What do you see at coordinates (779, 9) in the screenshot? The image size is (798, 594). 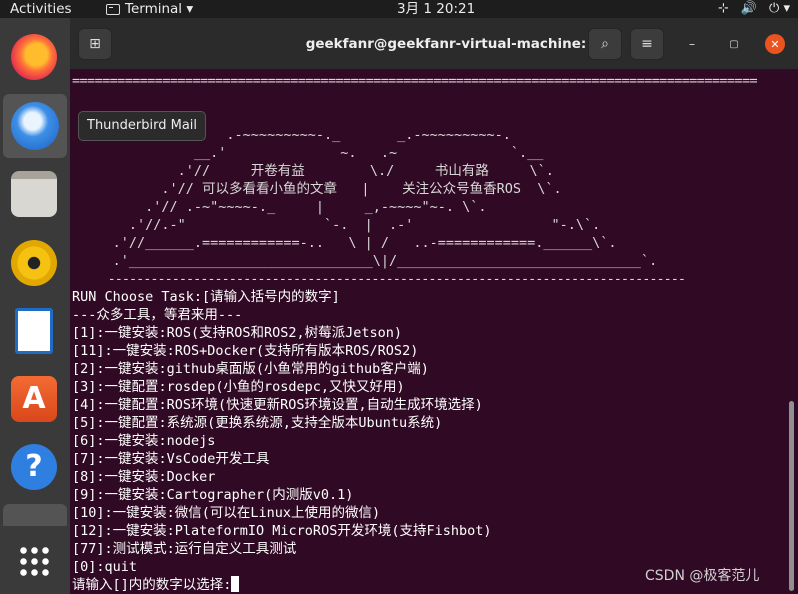 I see `power-menu-icon: ⏻ ▾` at bounding box center [779, 9].